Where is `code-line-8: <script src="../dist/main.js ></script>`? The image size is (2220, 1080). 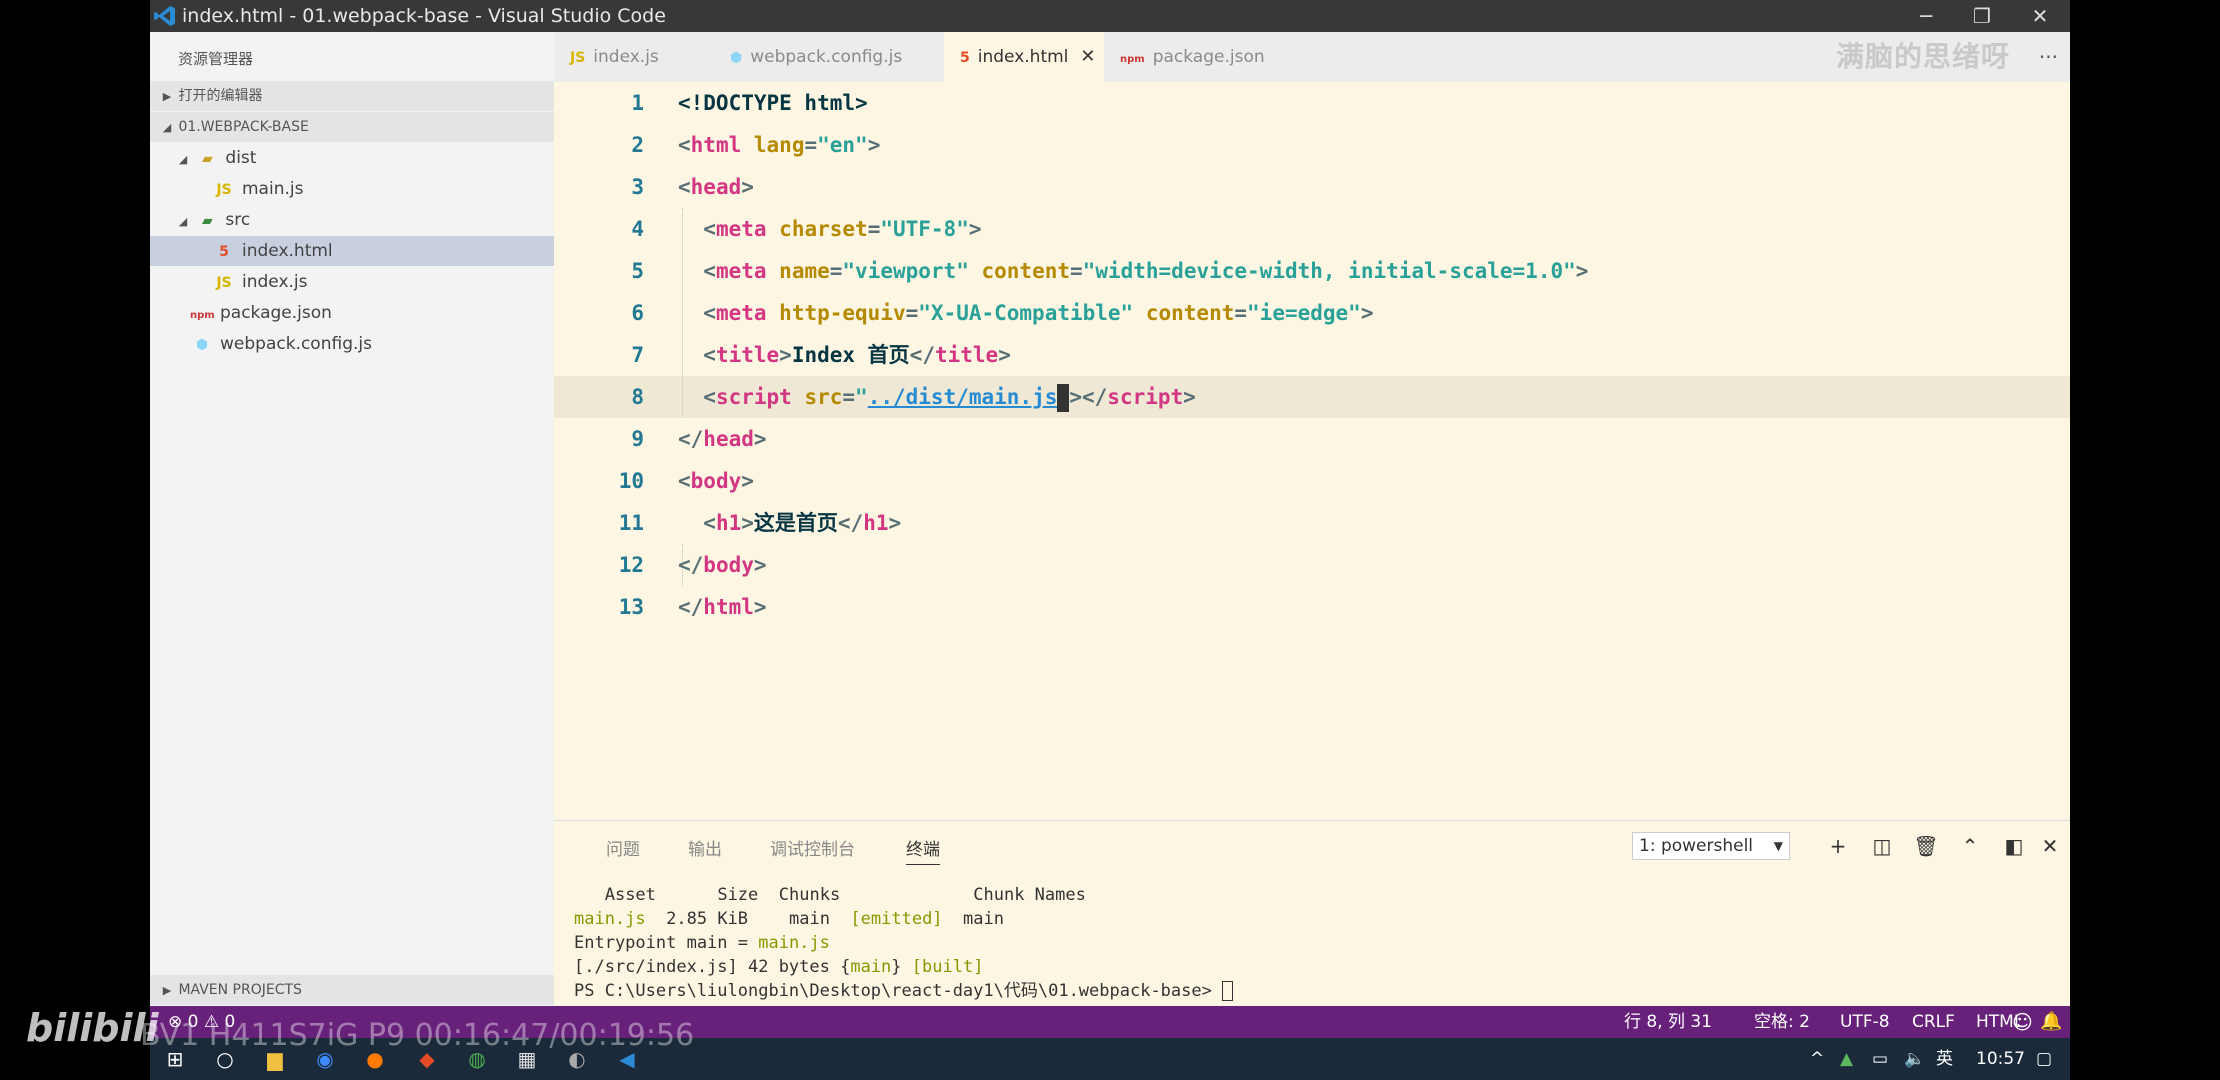
code-line-8: <script src="../dist/main.js ></script> is located at coordinates (937, 397).